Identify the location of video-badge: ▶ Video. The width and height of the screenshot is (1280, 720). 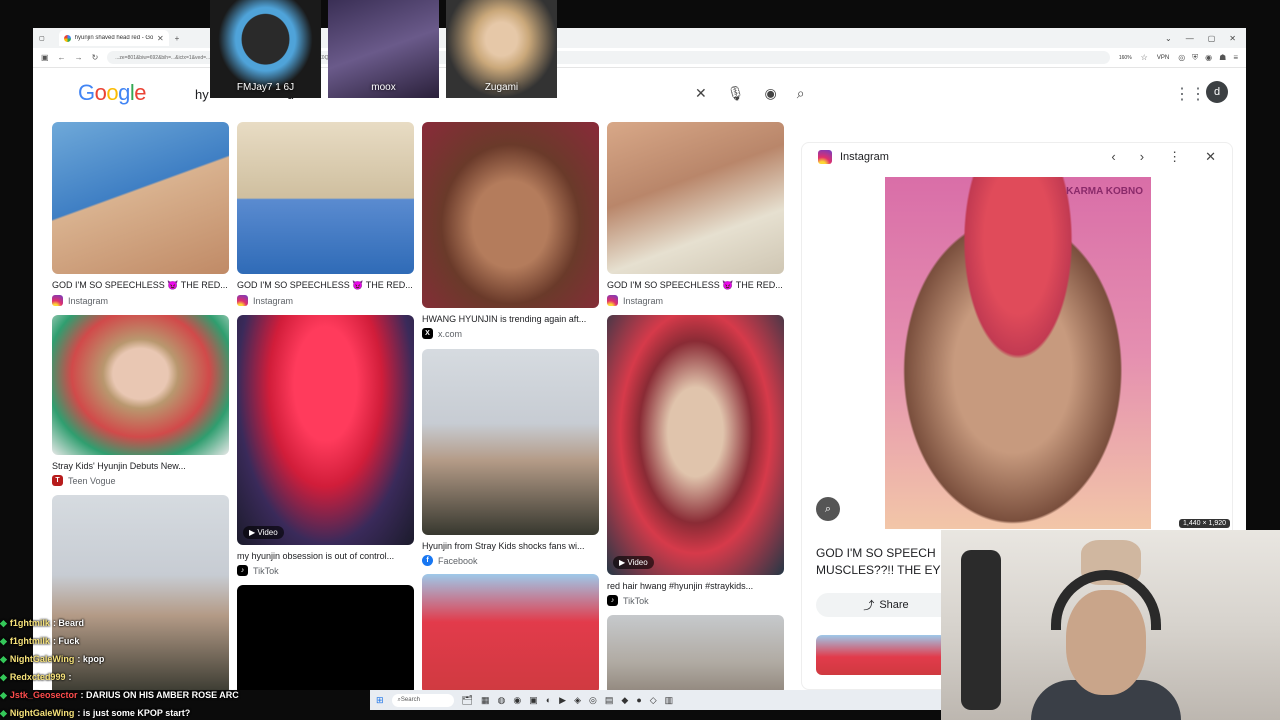
(633, 562).